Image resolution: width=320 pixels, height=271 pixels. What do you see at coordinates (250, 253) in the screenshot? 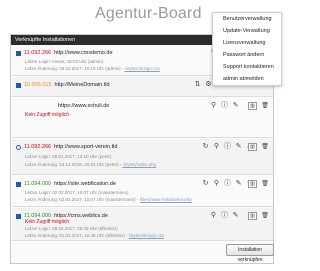
I see `connect-installation-button: Installation verknüpfen` at bounding box center [250, 253].